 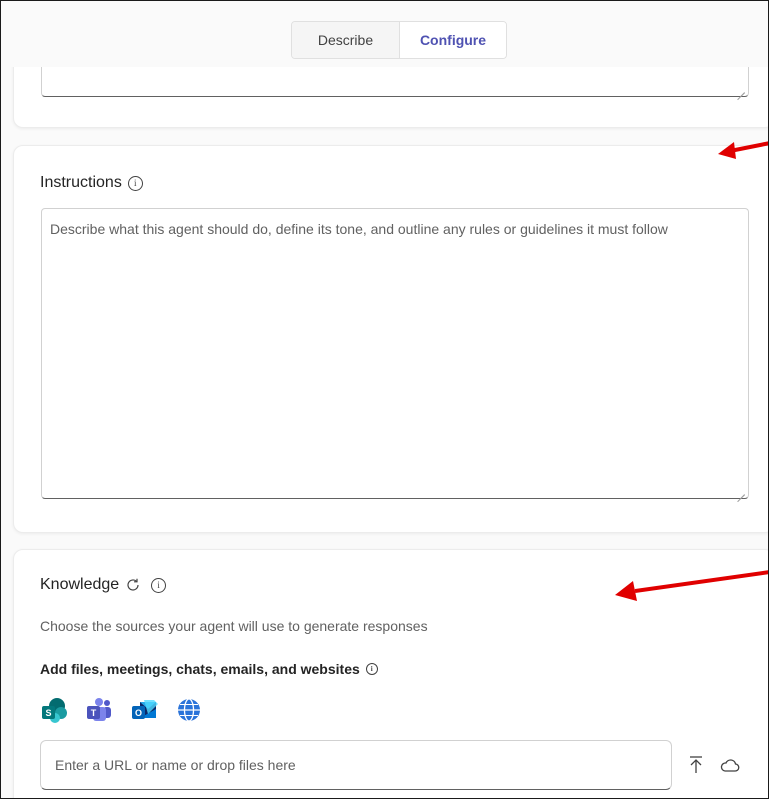 I want to click on knowledge-url-input: Enter a URL or name or drop files here, so click(x=356, y=765).